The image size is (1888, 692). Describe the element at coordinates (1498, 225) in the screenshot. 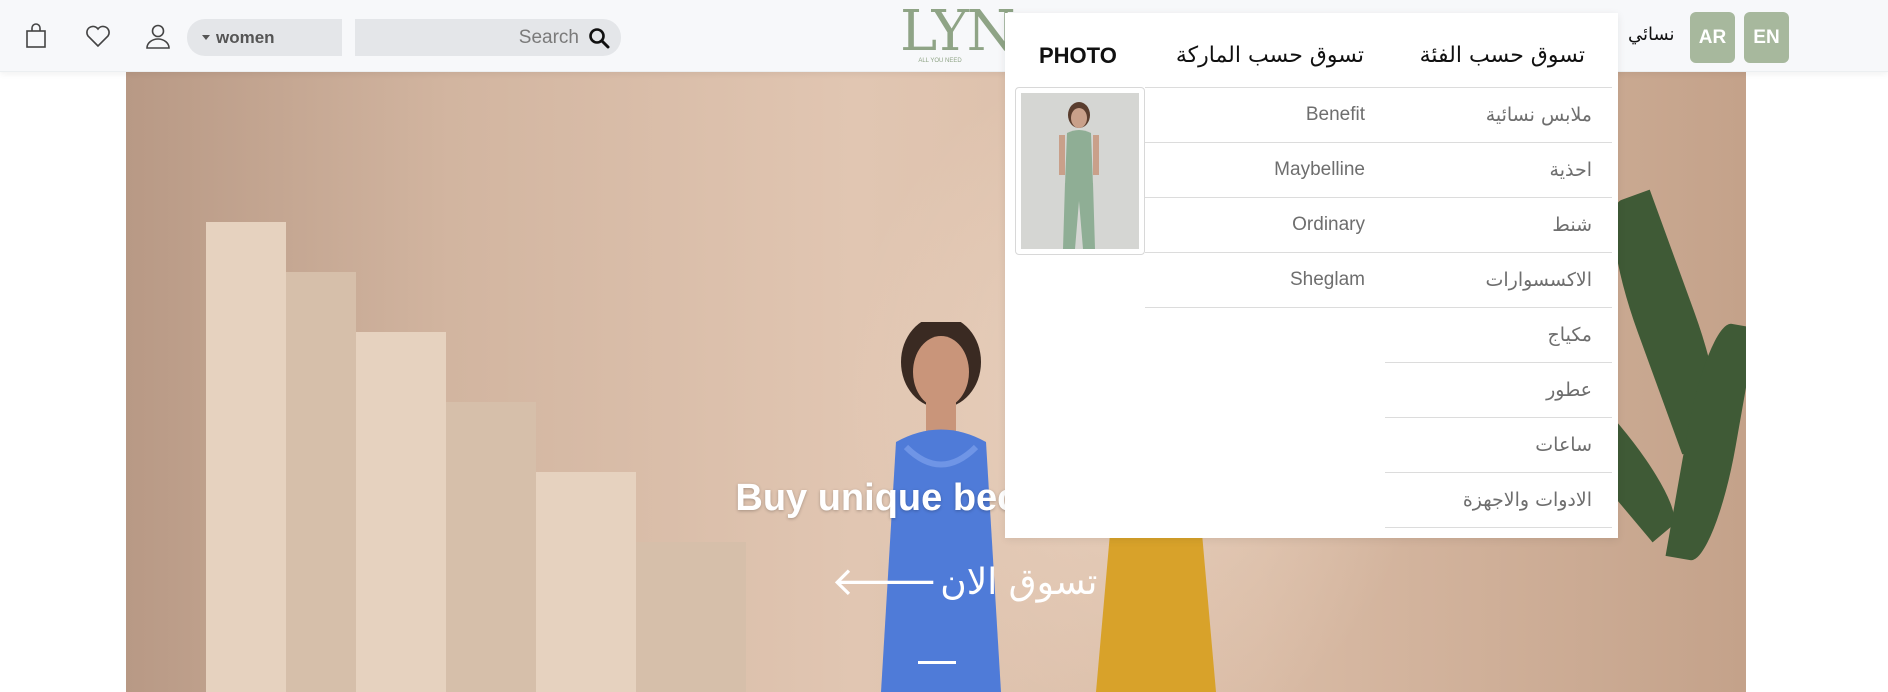

I see `category-item-bags: شنط` at that location.